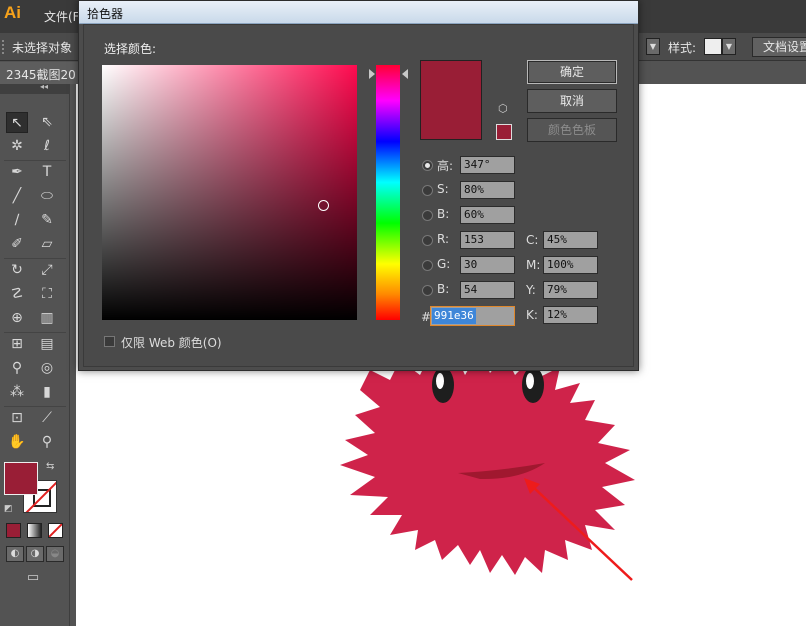  What do you see at coordinates (570, 315) in the screenshot?
I see `black-field: 12%` at bounding box center [570, 315].